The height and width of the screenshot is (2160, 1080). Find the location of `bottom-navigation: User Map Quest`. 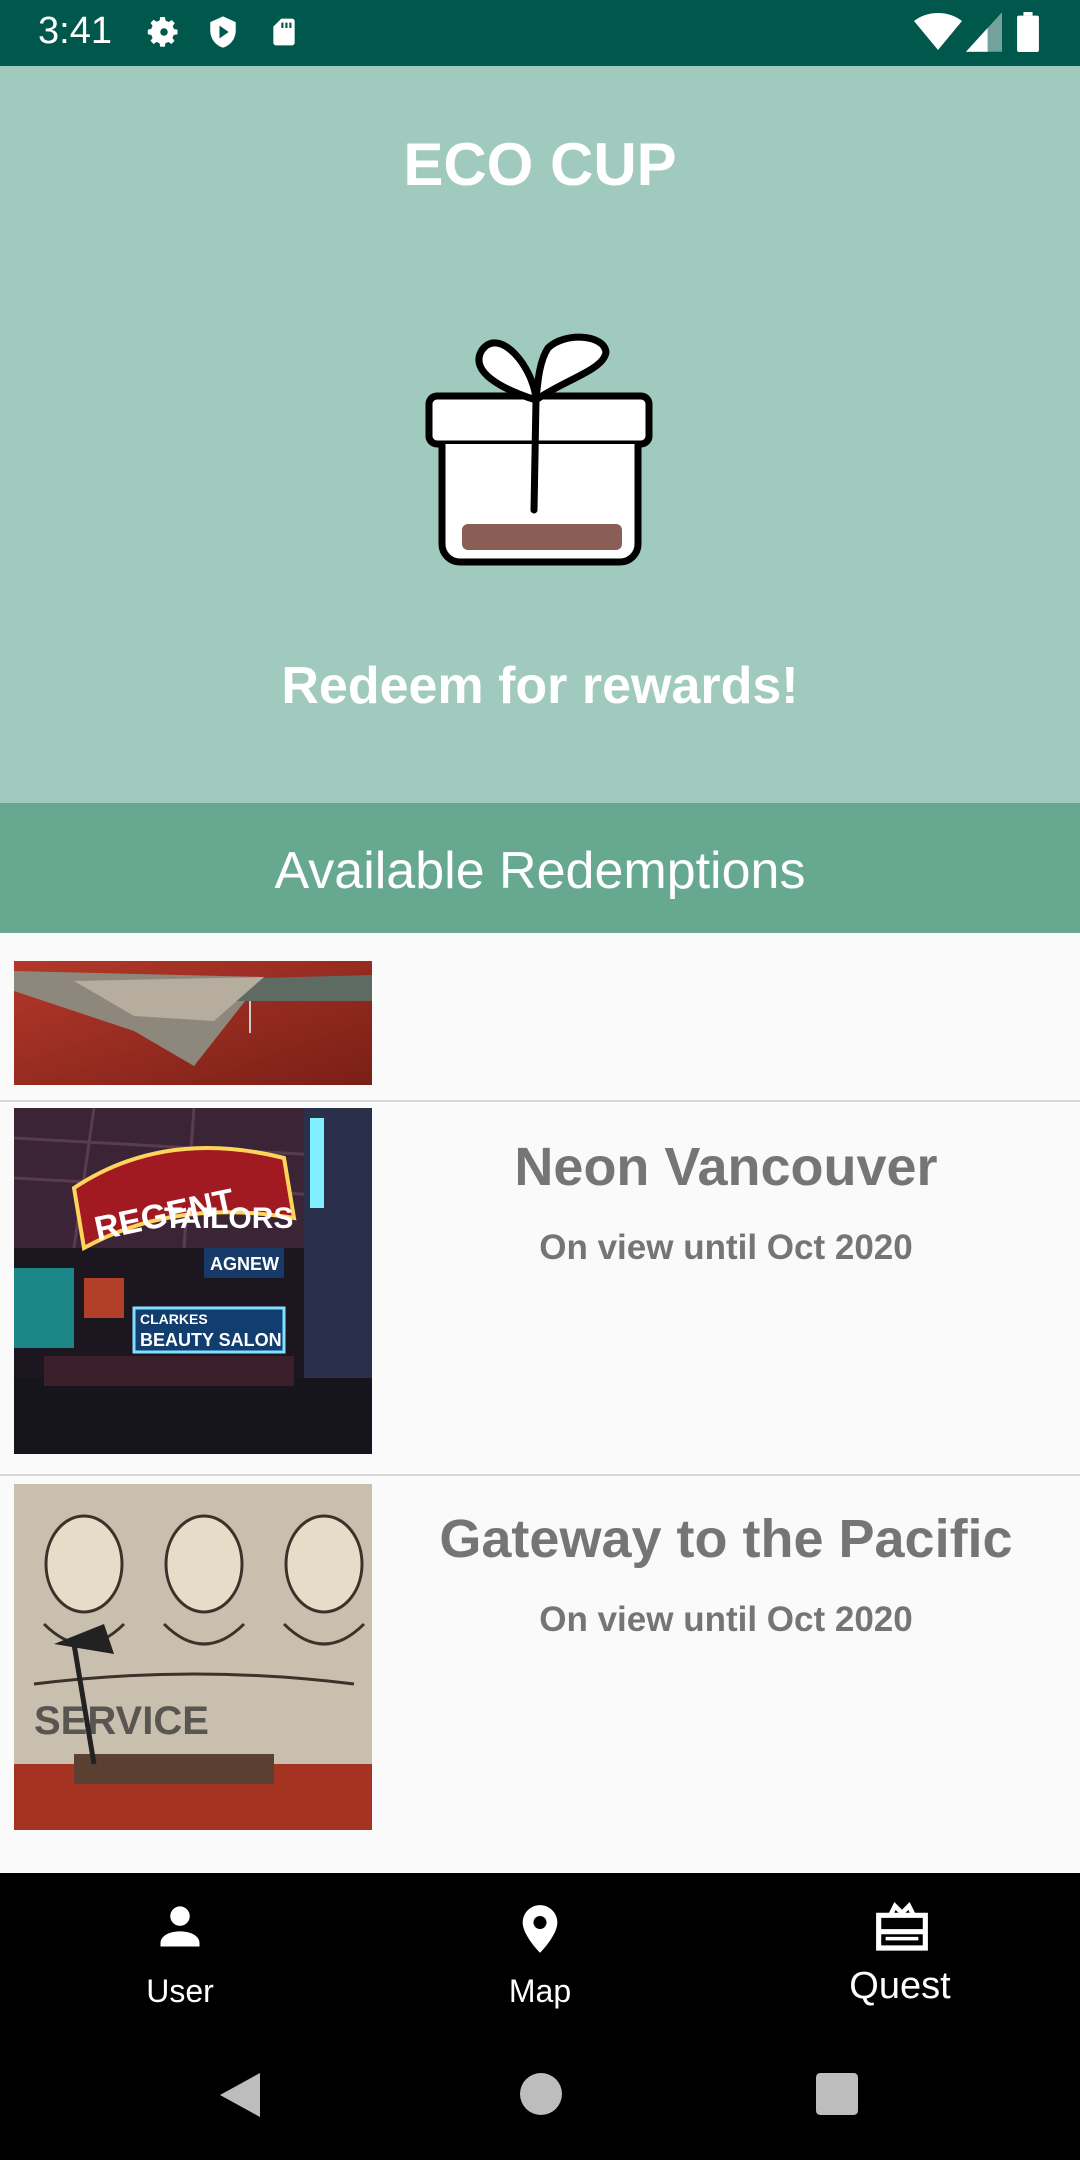

bottom-navigation: User Map Quest is located at coordinates (540, 1948).